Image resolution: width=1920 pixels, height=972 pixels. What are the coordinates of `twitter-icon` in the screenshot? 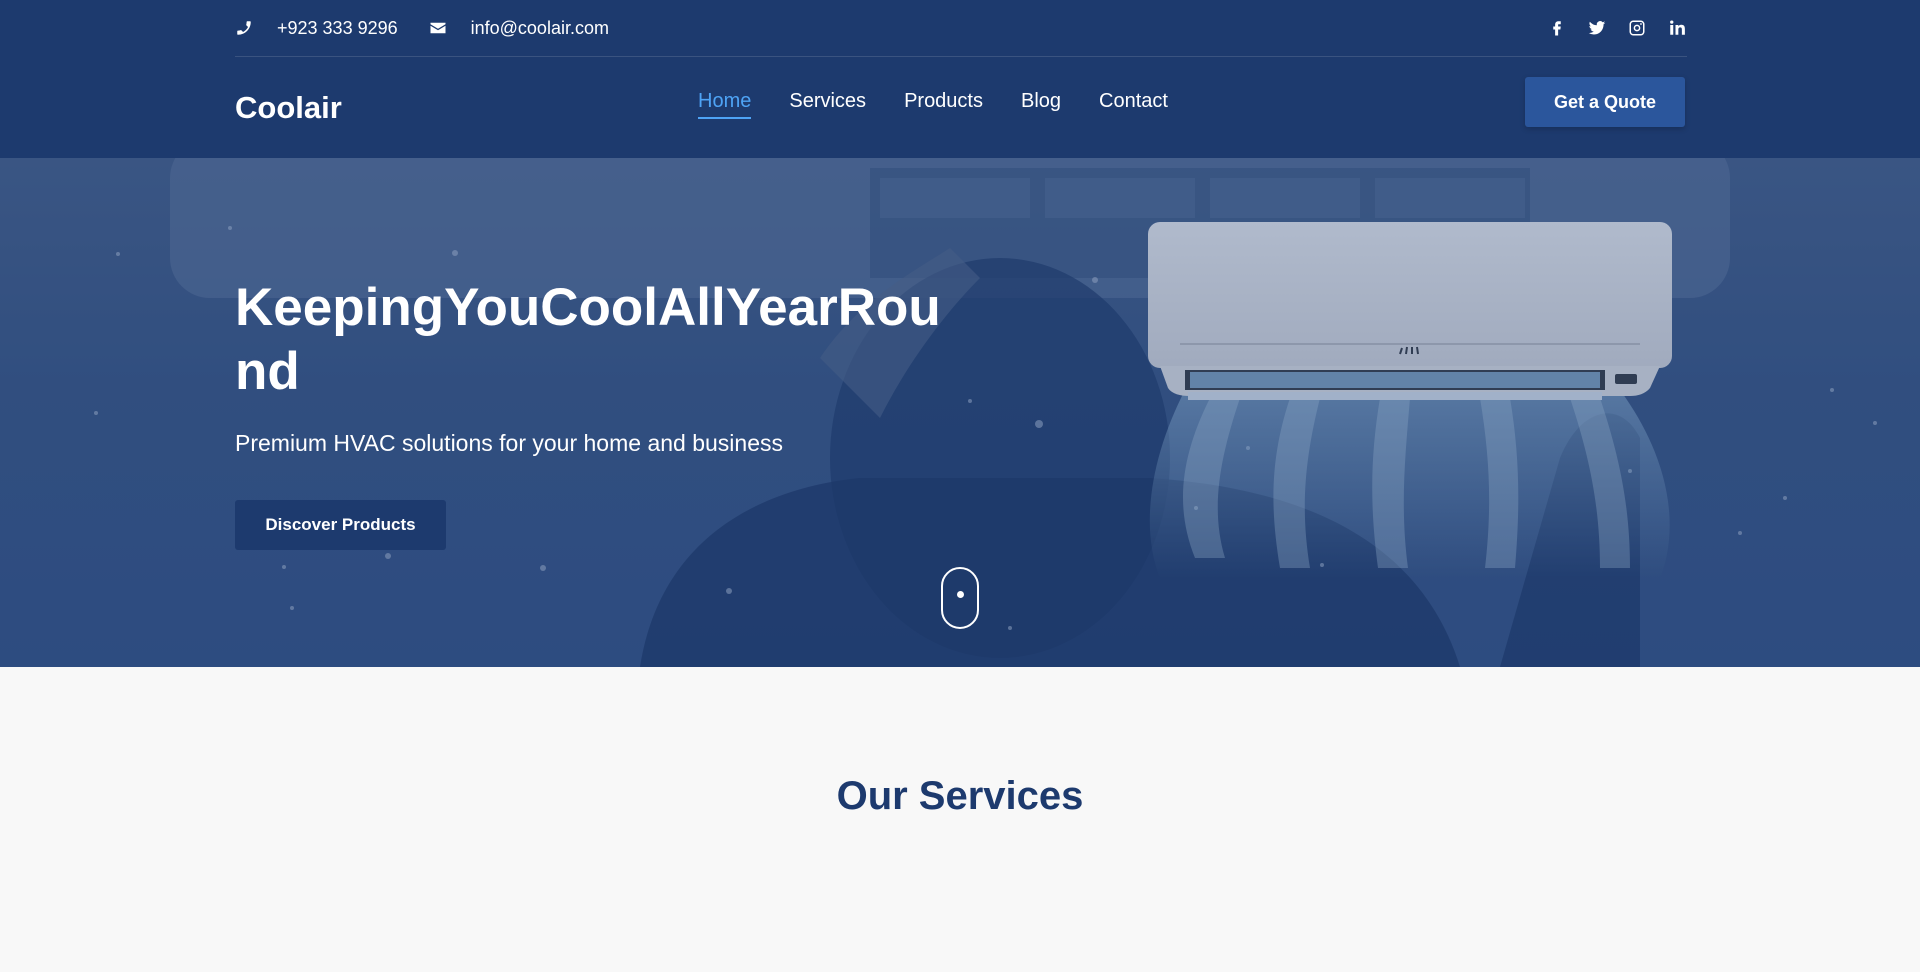 It's located at (1597, 28).